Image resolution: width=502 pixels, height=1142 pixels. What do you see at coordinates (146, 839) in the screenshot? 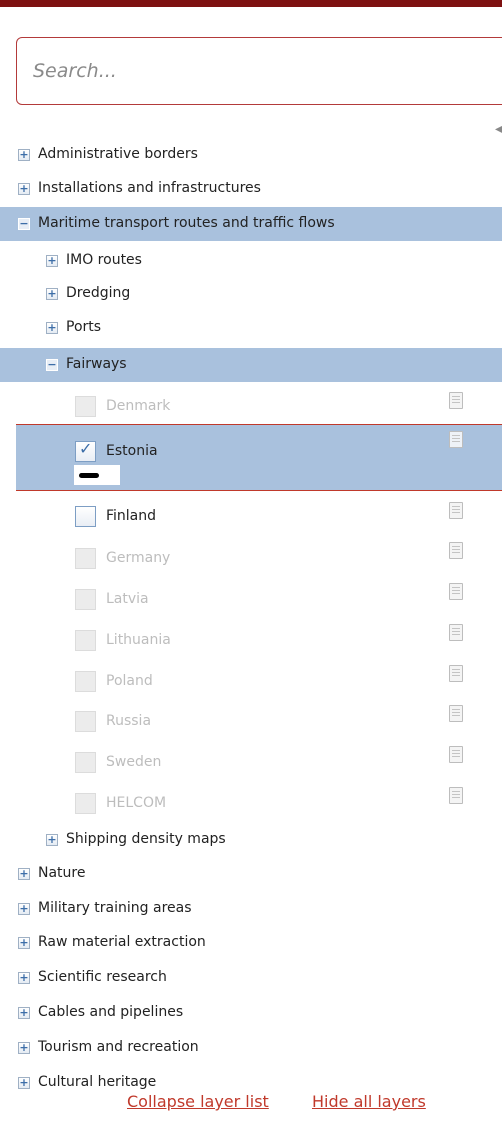
I see `tree-item-label: Shipping density maps` at bounding box center [146, 839].